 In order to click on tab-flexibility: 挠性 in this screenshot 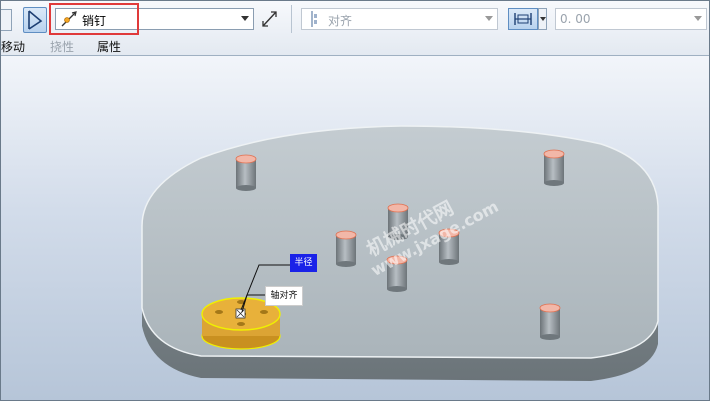, I will do `click(62, 46)`.